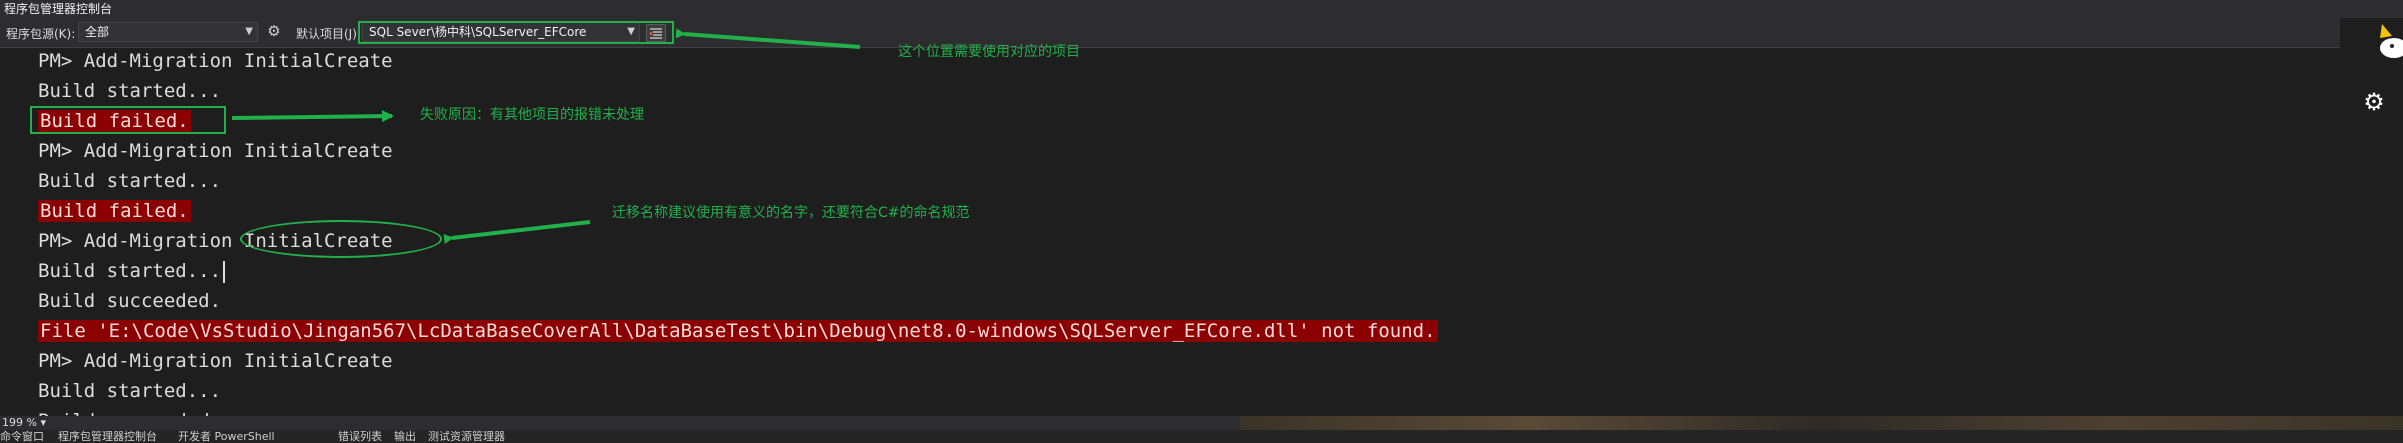 The width and height of the screenshot is (2403, 443). I want to click on mascot-icon, so click(2391, 41).